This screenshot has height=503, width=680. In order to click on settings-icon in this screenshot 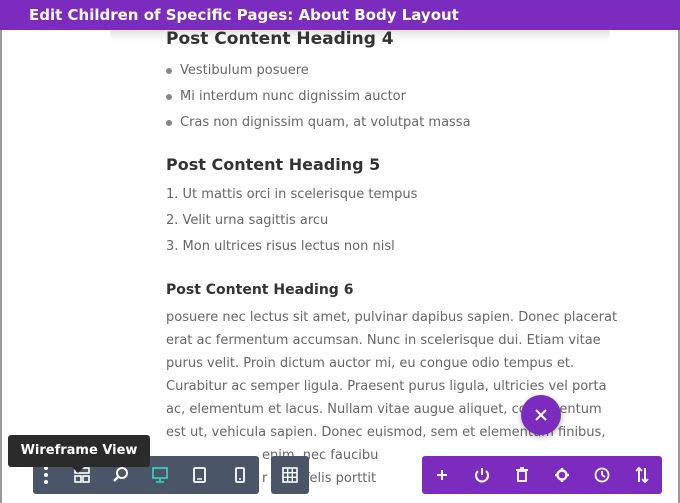, I will do `click(562, 475)`.